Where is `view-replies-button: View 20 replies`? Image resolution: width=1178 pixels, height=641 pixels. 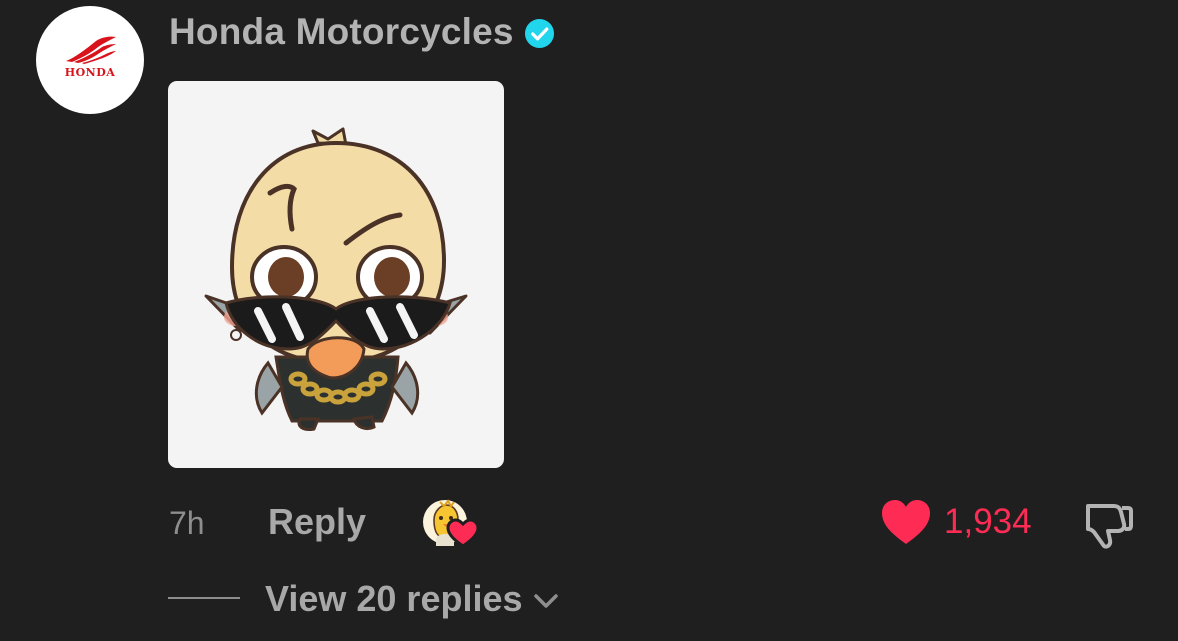 view-replies-button: View 20 replies is located at coordinates (413, 599).